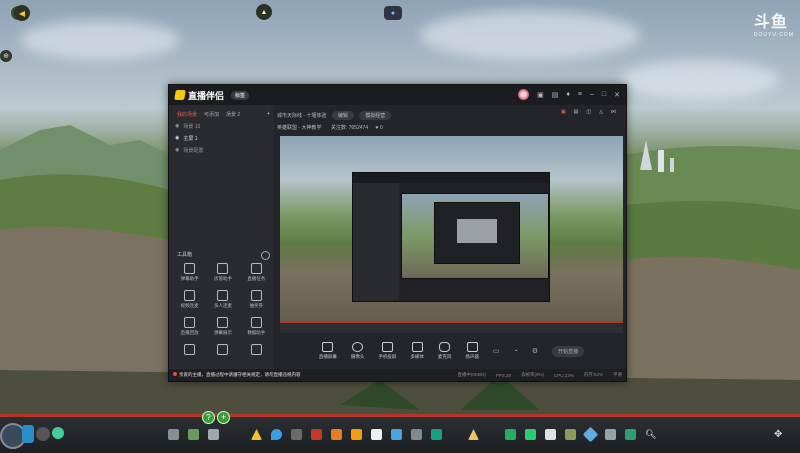 Image resolution: width=800 pixels, height=453 pixels. What do you see at coordinates (555, 95) in the screenshot?
I see `skin-icon: ▤` at bounding box center [555, 95].